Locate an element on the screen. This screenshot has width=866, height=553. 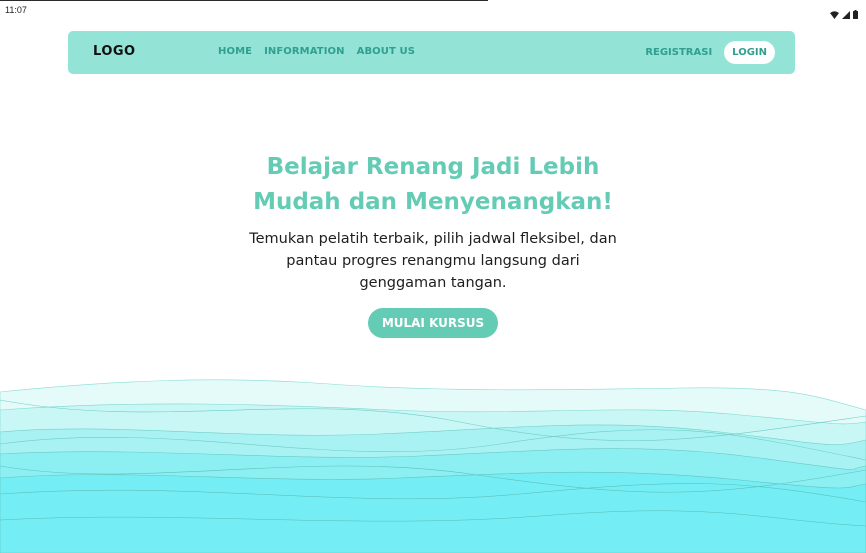
signal-icon is located at coordinates (846, 13).